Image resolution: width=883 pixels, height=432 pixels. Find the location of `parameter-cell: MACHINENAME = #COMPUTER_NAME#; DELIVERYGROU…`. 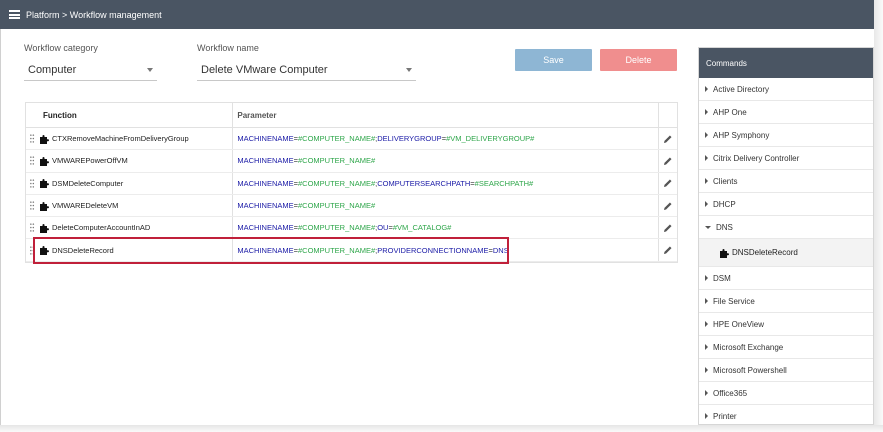

parameter-cell: MACHINENAME = #COMPUTER_NAME#; DELIVERYGROU… is located at coordinates (446, 139).